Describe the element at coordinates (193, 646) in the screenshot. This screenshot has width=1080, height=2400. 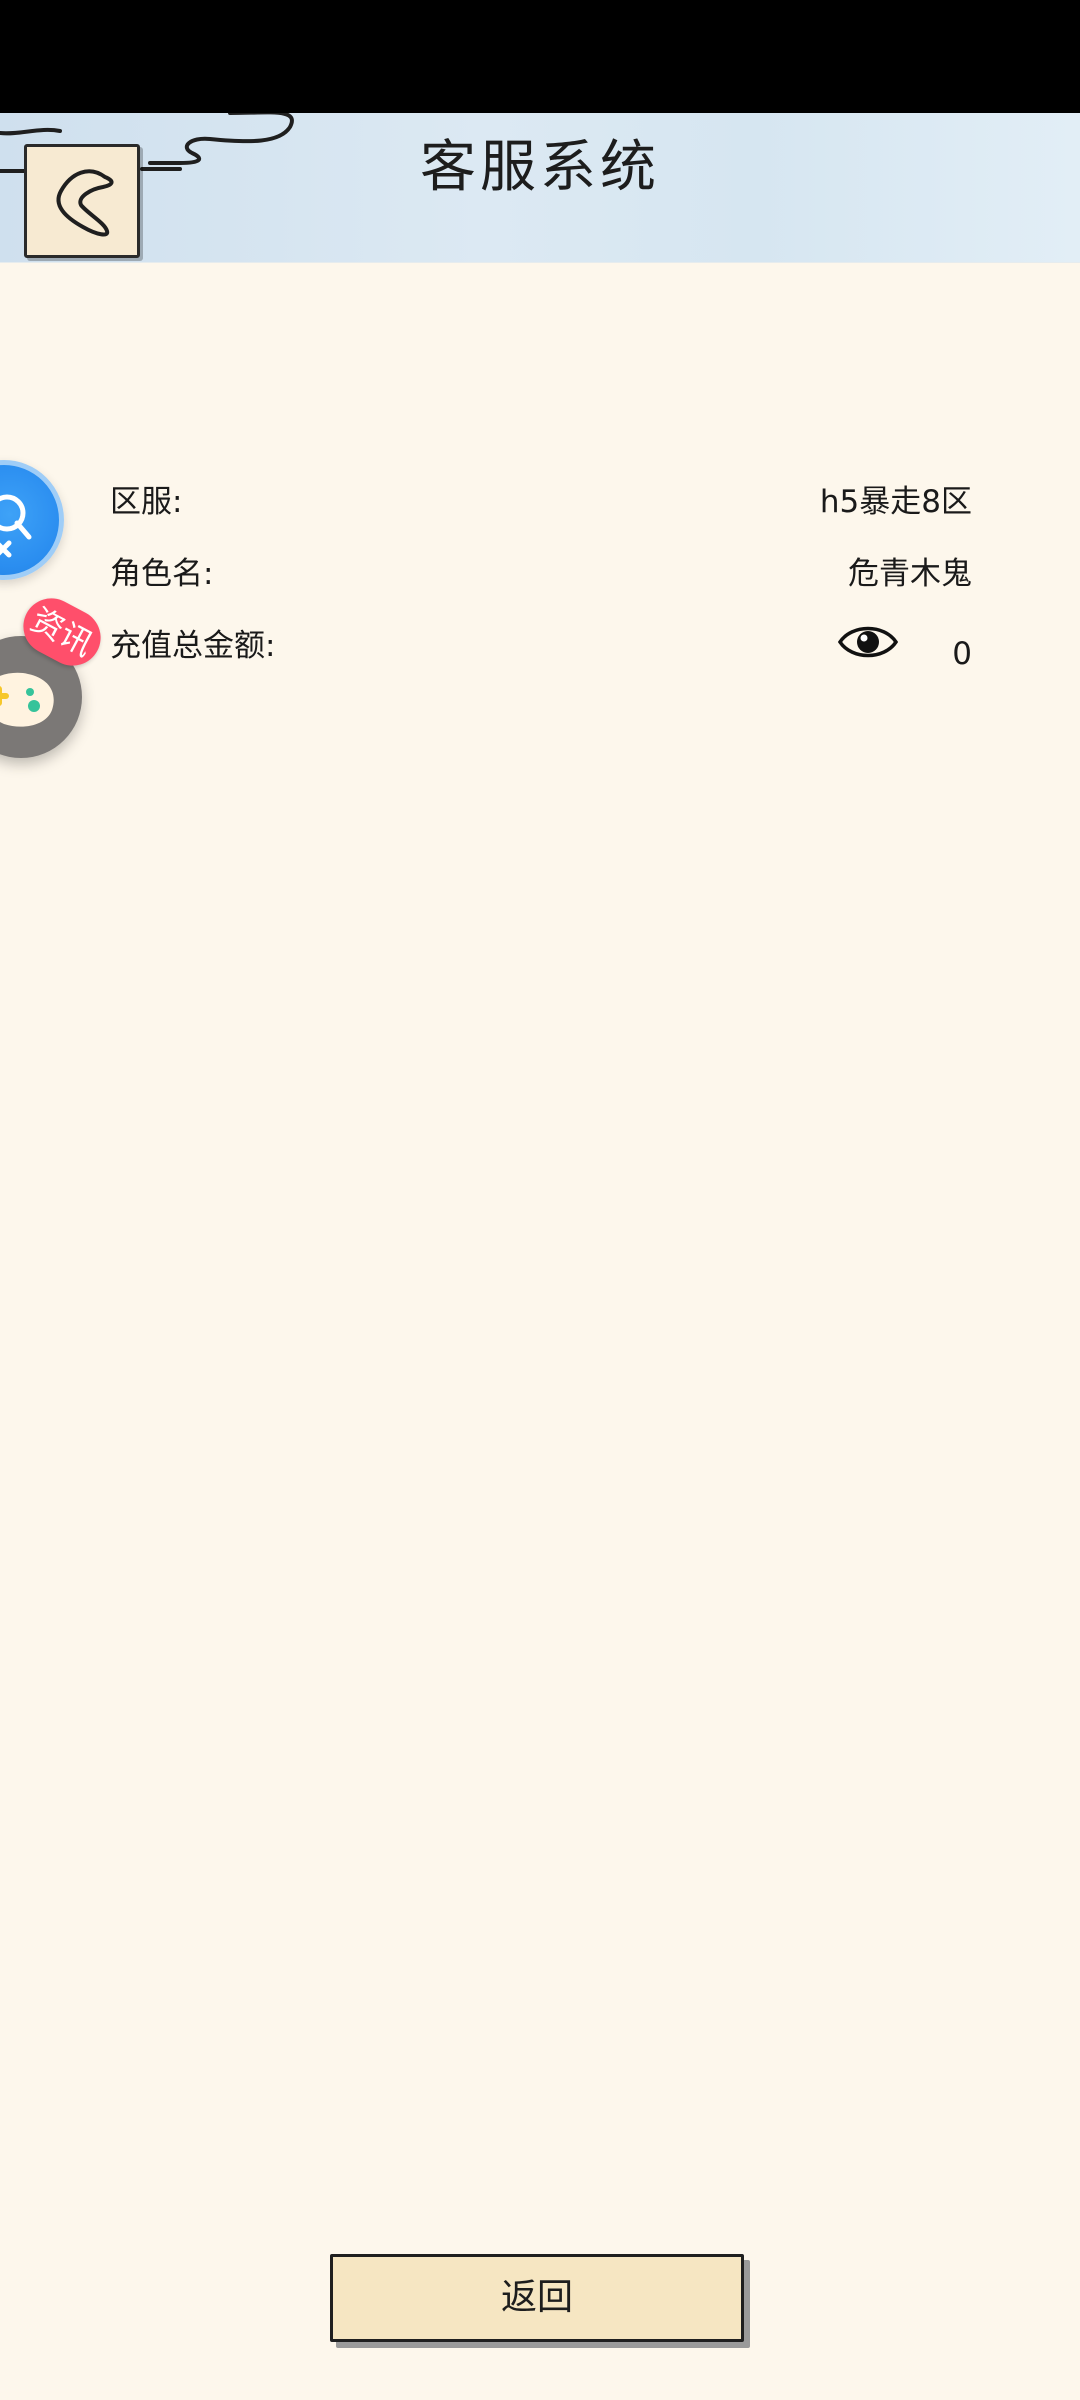
I see `recharge-total-label: 充值总金额:` at that location.